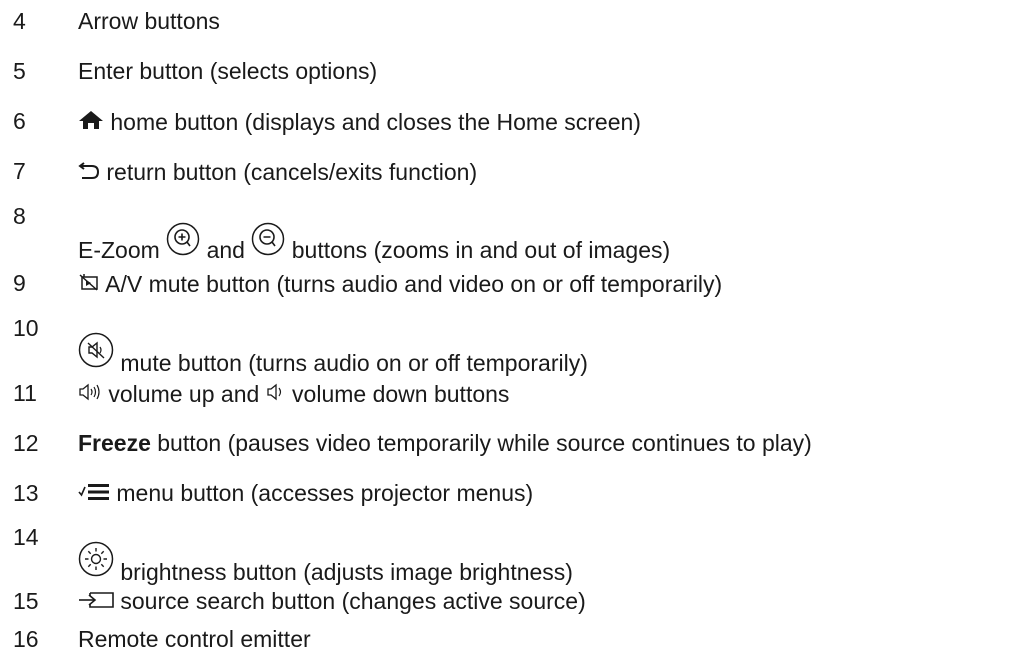 Image resolution: width=1009 pixels, height=660 pixels. What do you see at coordinates (268, 241) in the screenshot?
I see `zoom-out-icon` at bounding box center [268, 241].